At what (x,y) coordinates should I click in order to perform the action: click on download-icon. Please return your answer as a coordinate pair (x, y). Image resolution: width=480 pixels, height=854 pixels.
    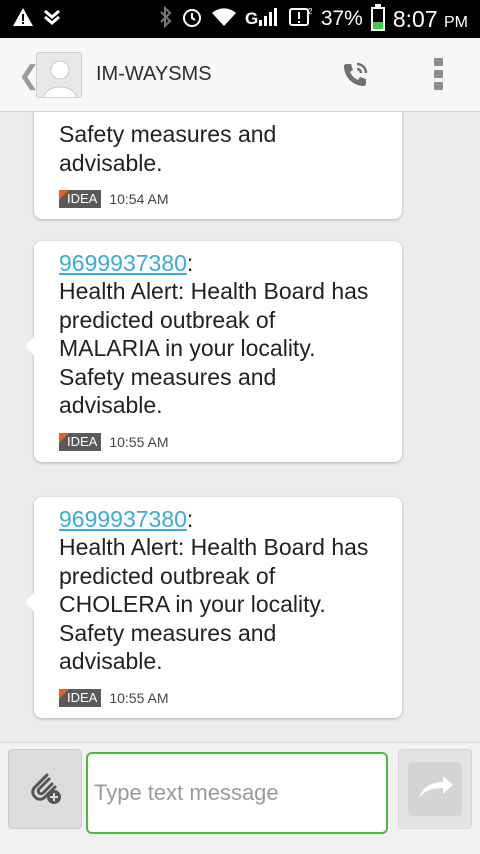
    Looking at the image, I should click on (52, 19).